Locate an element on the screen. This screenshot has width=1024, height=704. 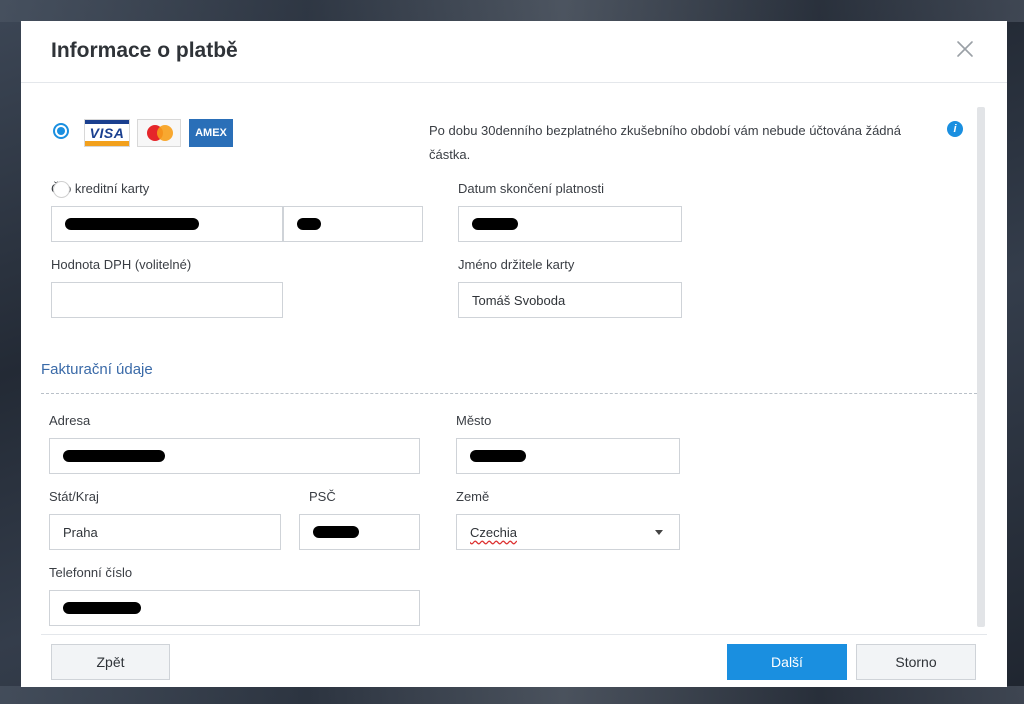
city-label: Město is located at coordinates (474, 420).